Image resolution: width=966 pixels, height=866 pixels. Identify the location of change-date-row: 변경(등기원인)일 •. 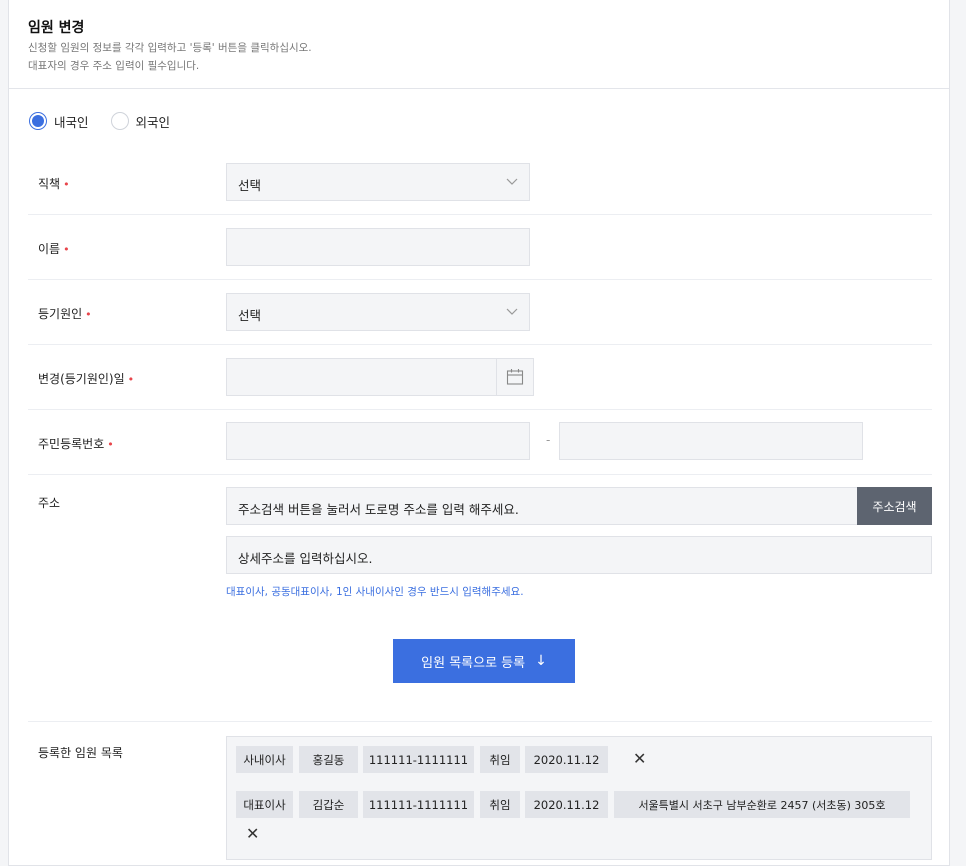
(480, 377).